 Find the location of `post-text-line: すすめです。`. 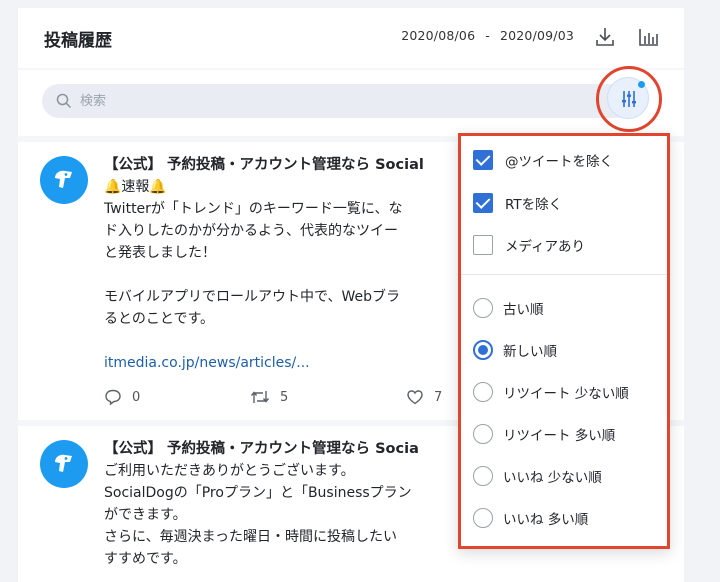

post-text-line: すすめです。 is located at coordinates (145, 559).